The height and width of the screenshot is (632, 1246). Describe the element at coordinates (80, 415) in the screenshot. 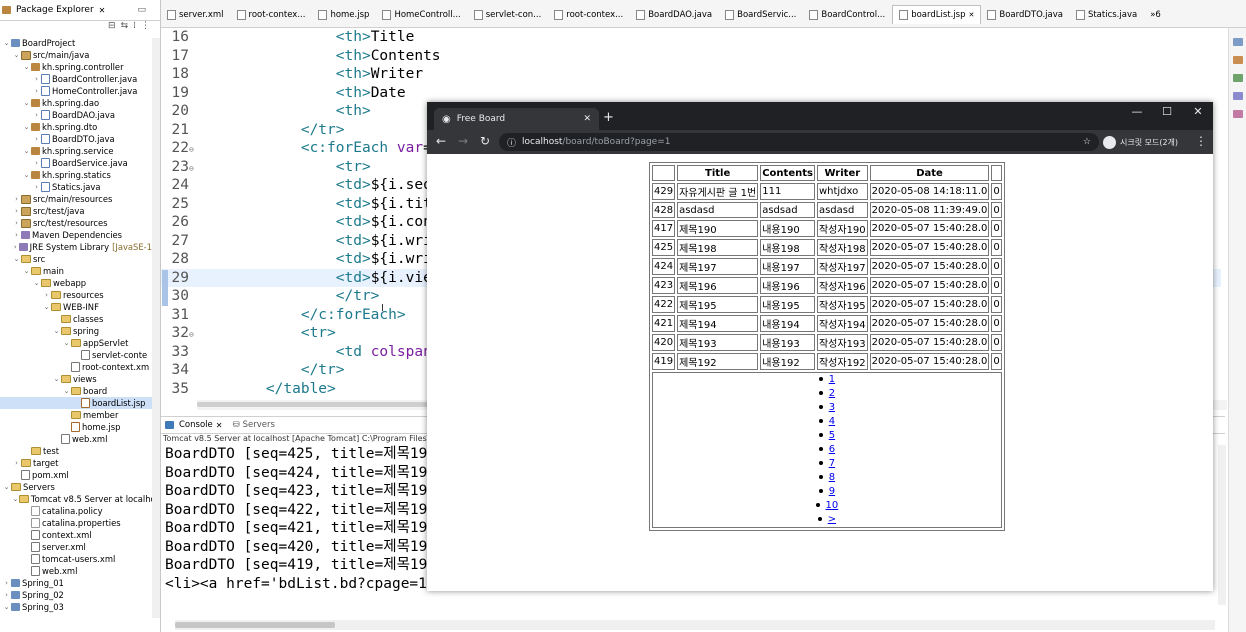

I see `tree-item: member` at that location.